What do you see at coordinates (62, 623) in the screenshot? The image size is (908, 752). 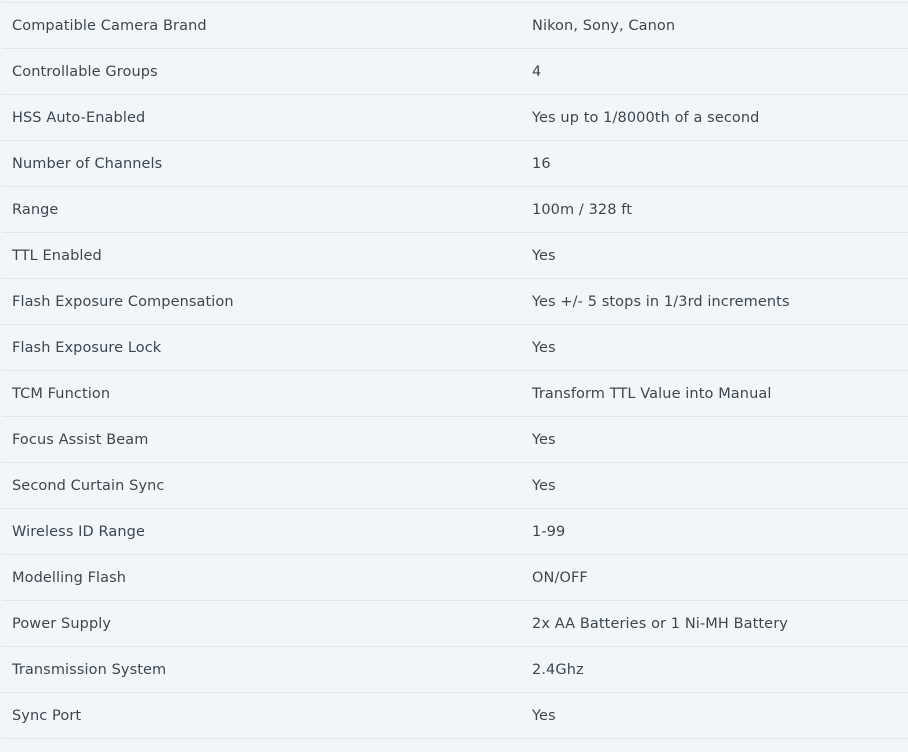 I see `spec-label: Power Supply` at bounding box center [62, 623].